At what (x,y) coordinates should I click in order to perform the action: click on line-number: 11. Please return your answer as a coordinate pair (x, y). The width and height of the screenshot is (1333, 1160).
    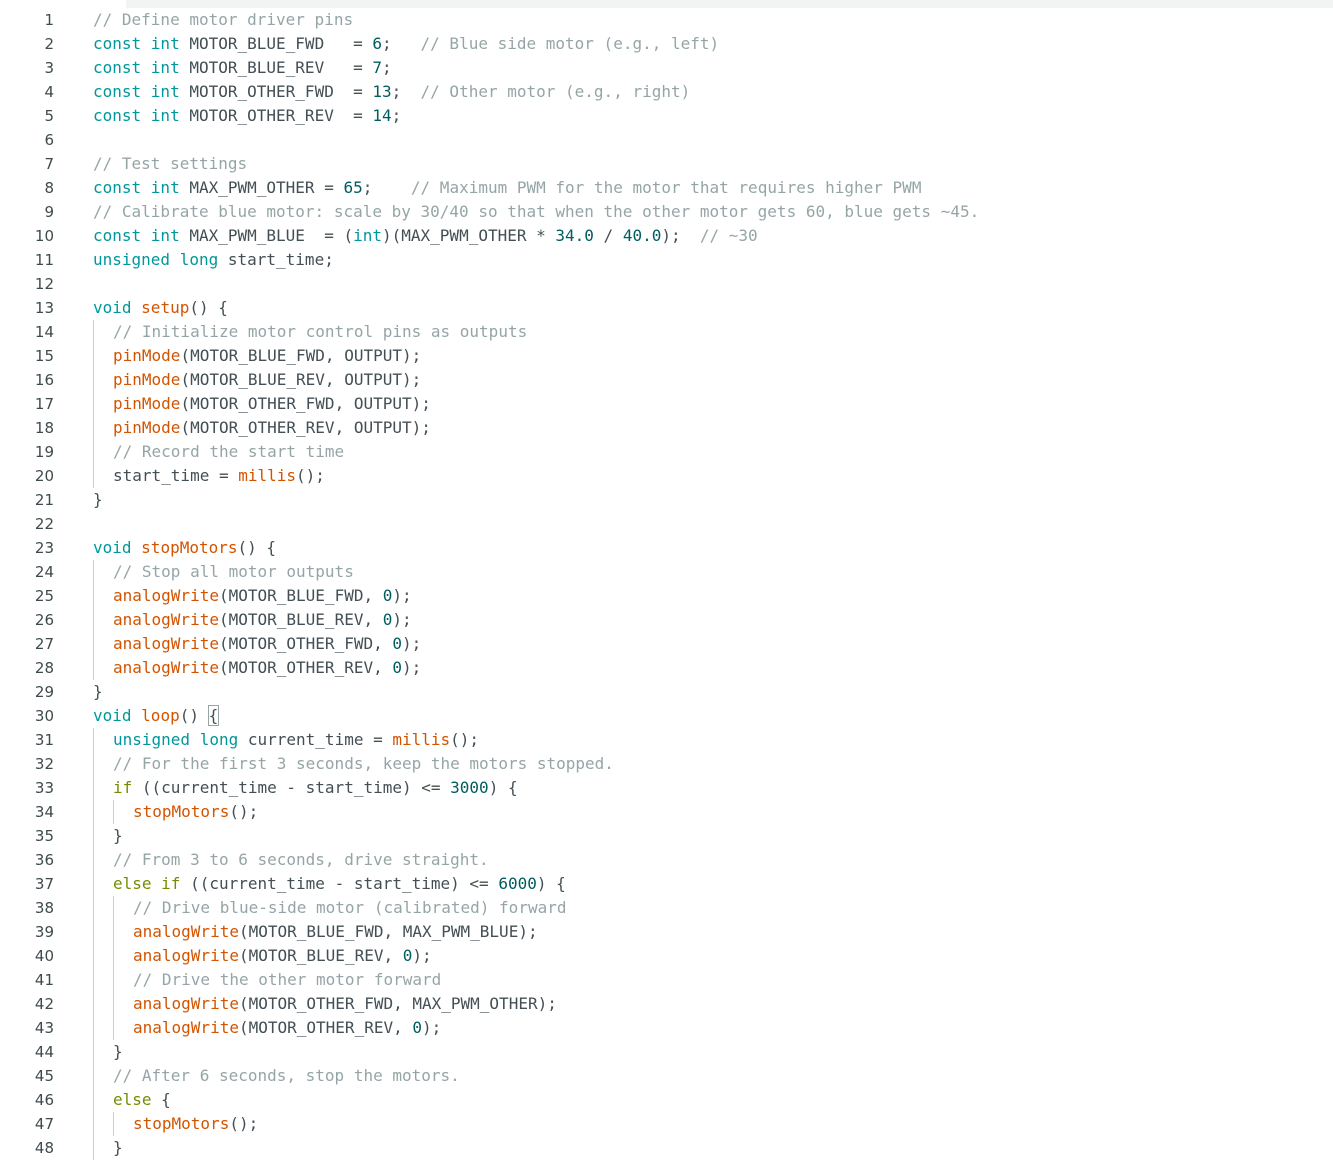
    Looking at the image, I should click on (27, 260).